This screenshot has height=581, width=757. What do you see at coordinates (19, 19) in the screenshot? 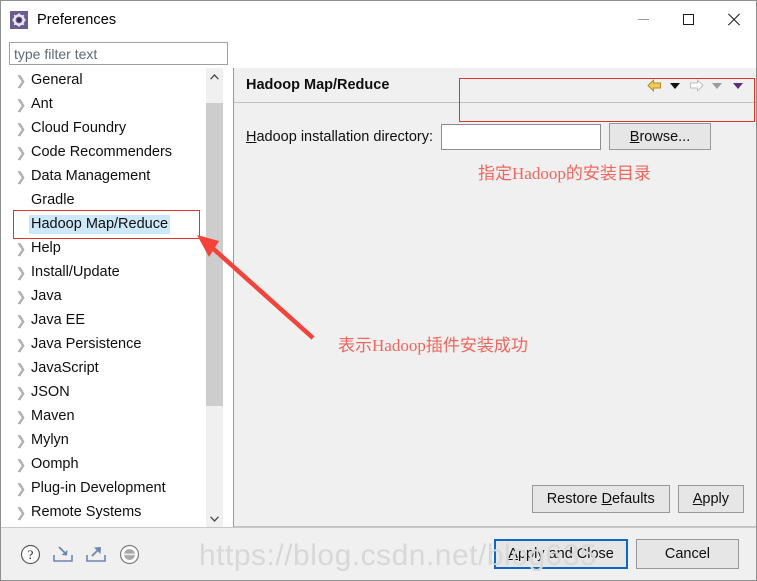
I see `gear-icon` at bounding box center [19, 19].